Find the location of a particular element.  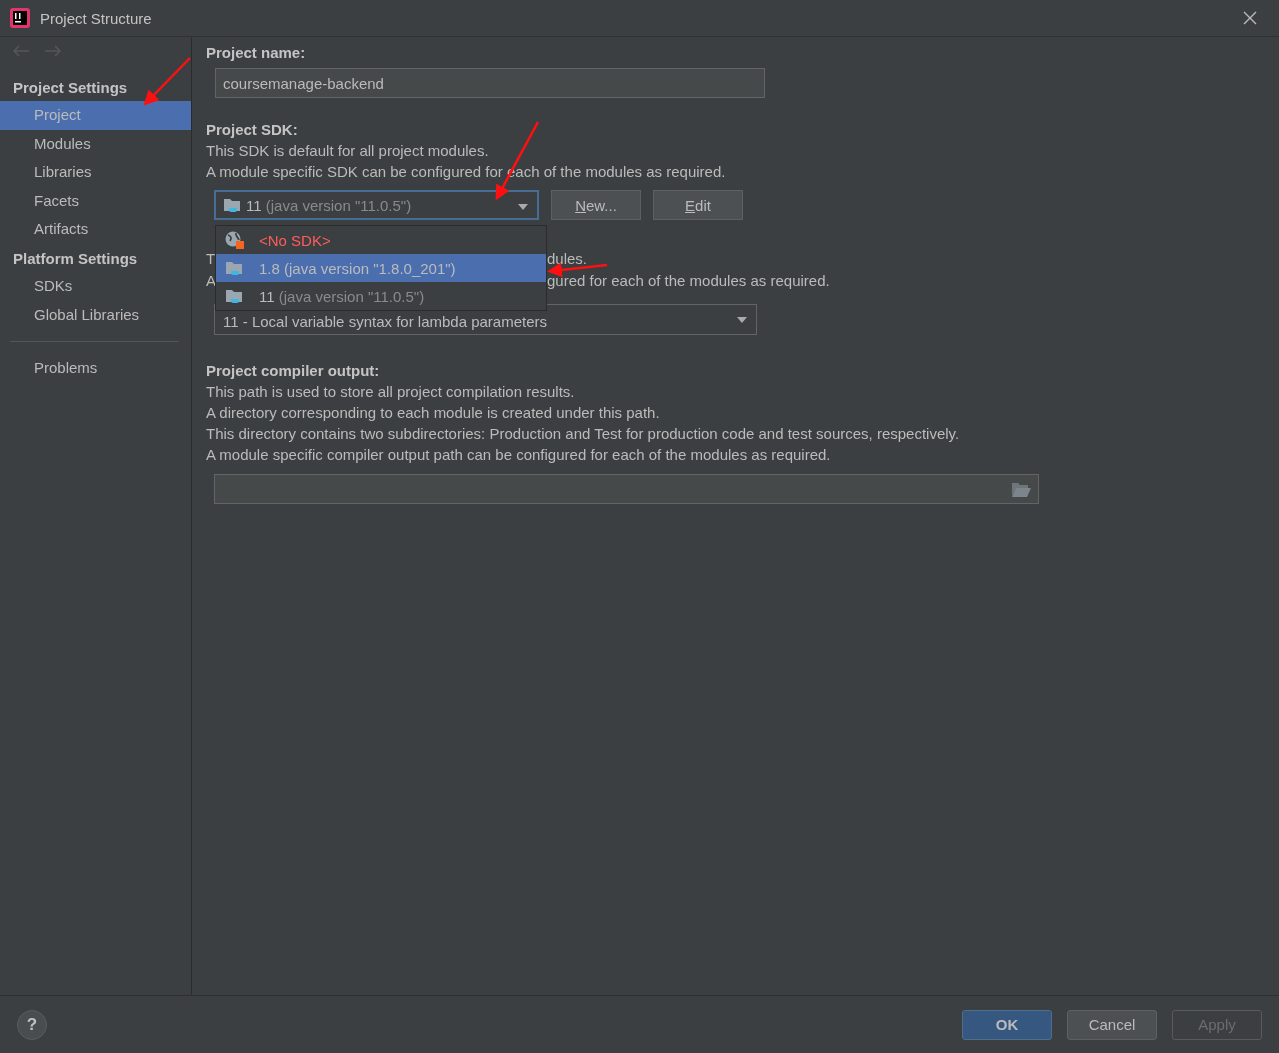

project-name-field: coursemanage-backend is located at coordinates (490, 83).